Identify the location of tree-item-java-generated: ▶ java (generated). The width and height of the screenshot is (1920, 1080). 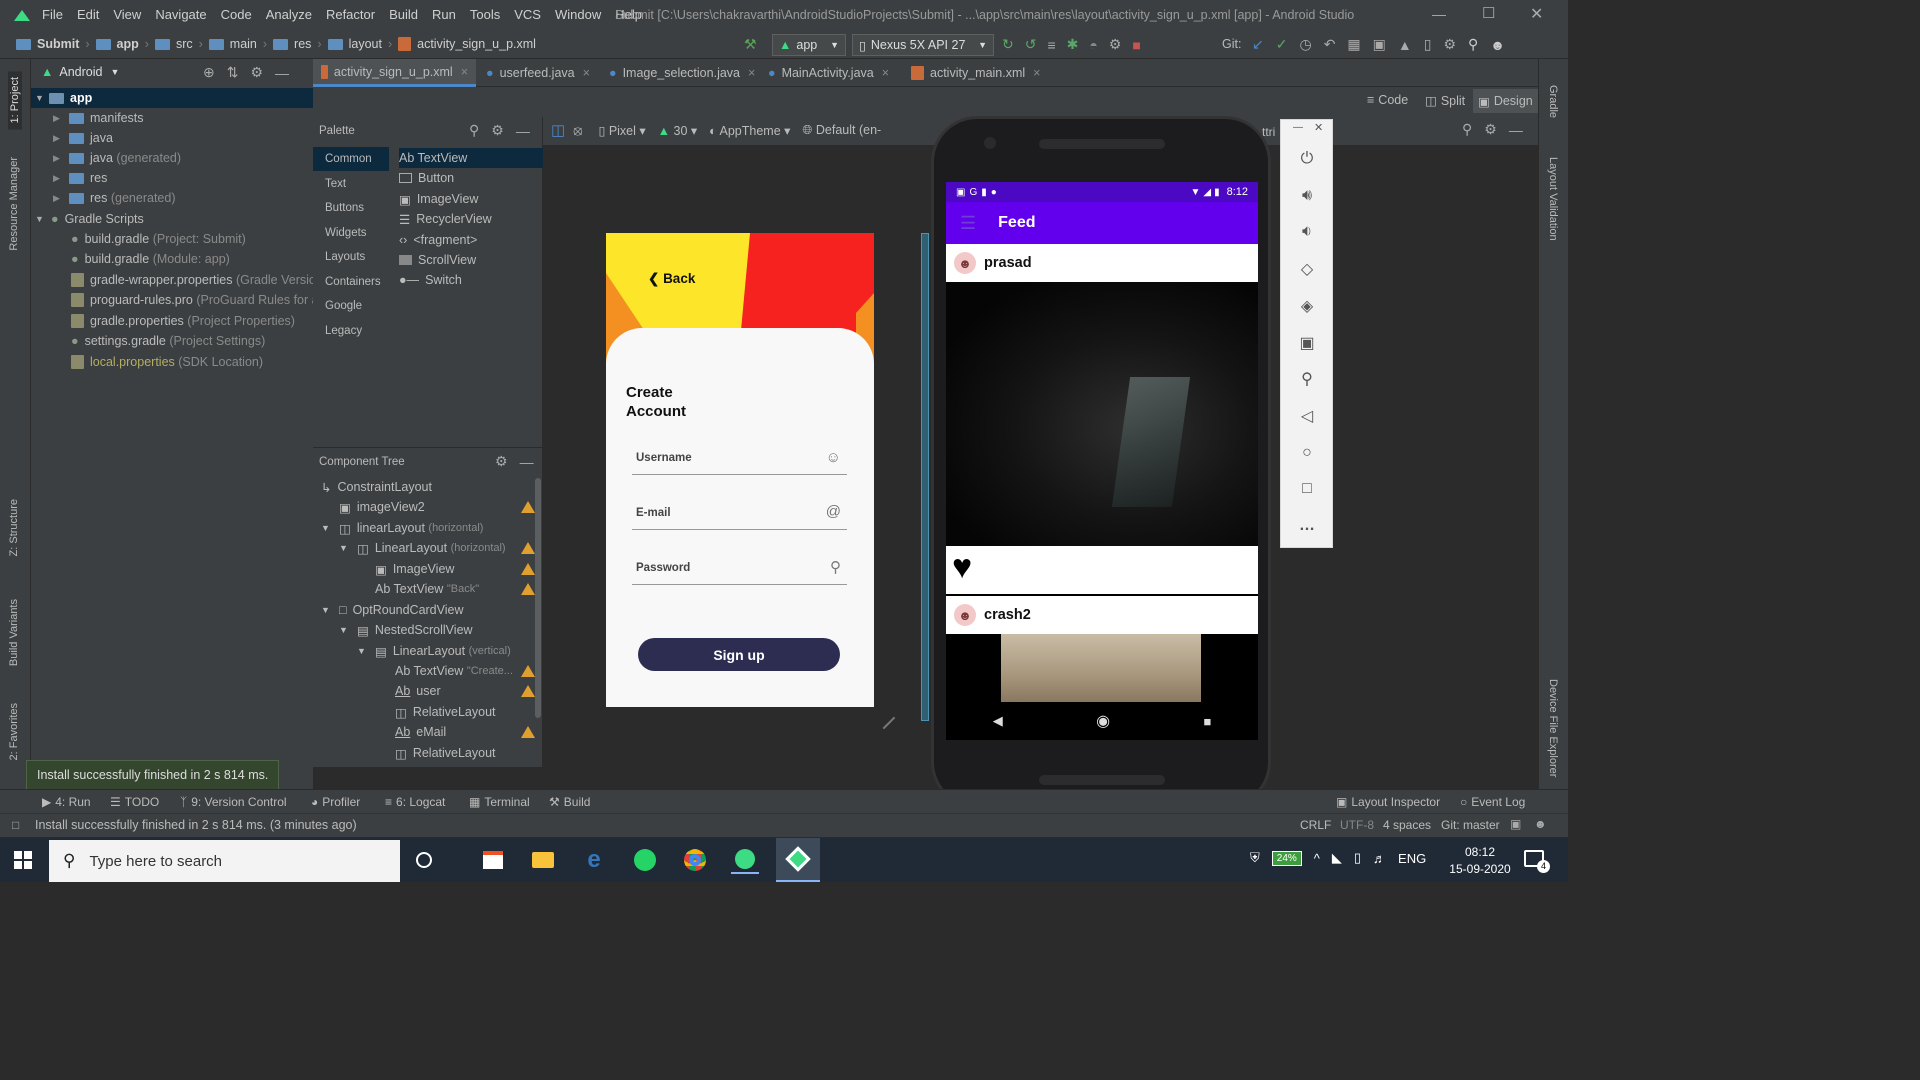
(106, 158).